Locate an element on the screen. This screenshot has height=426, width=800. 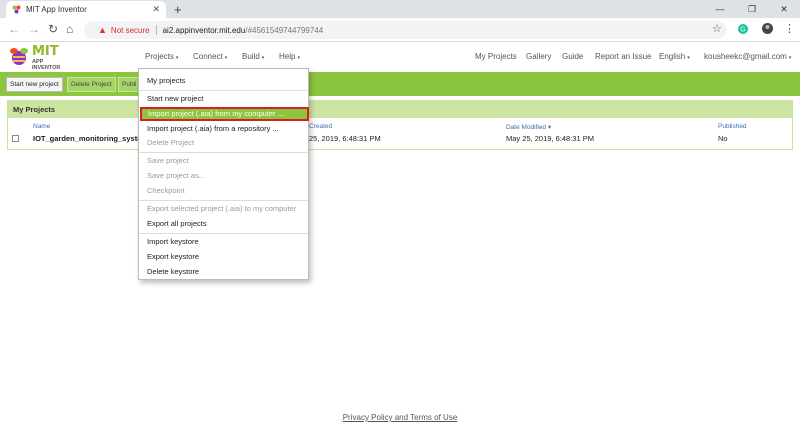
link-gallery: Gallery is located at coordinates (538, 56).